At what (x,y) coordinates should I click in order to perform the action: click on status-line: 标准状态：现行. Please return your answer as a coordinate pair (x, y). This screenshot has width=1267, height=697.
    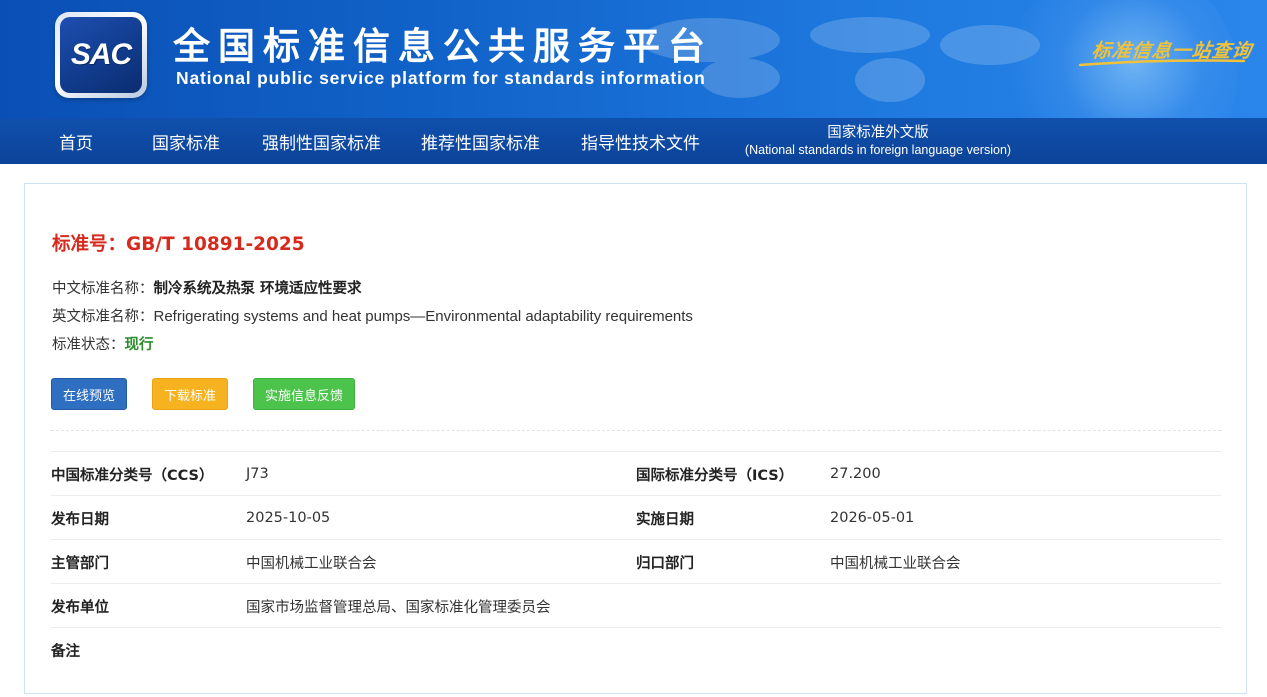
    Looking at the image, I should click on (103, 343).